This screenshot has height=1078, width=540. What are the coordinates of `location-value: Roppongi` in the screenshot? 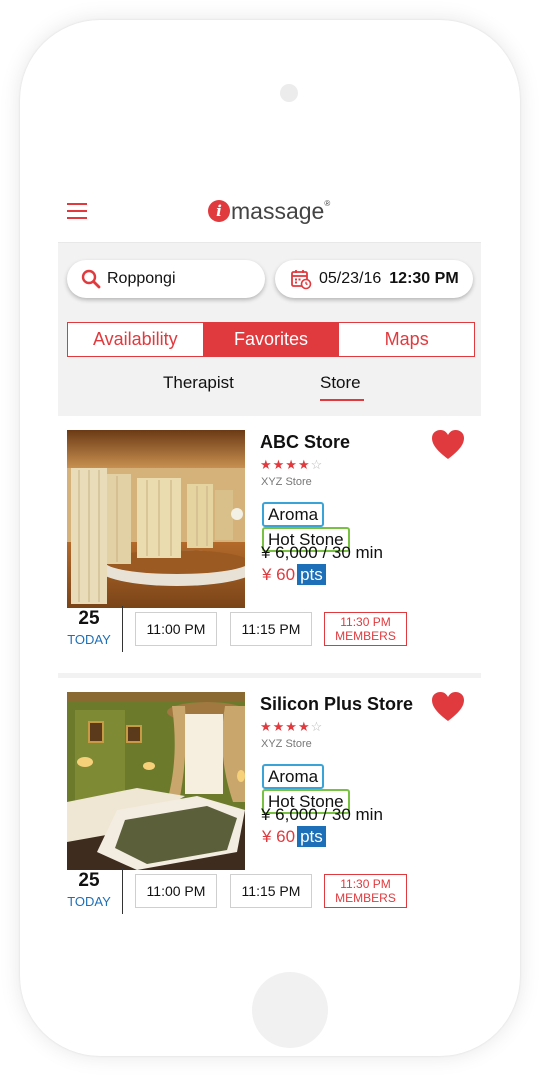 It's located at (141, 278).